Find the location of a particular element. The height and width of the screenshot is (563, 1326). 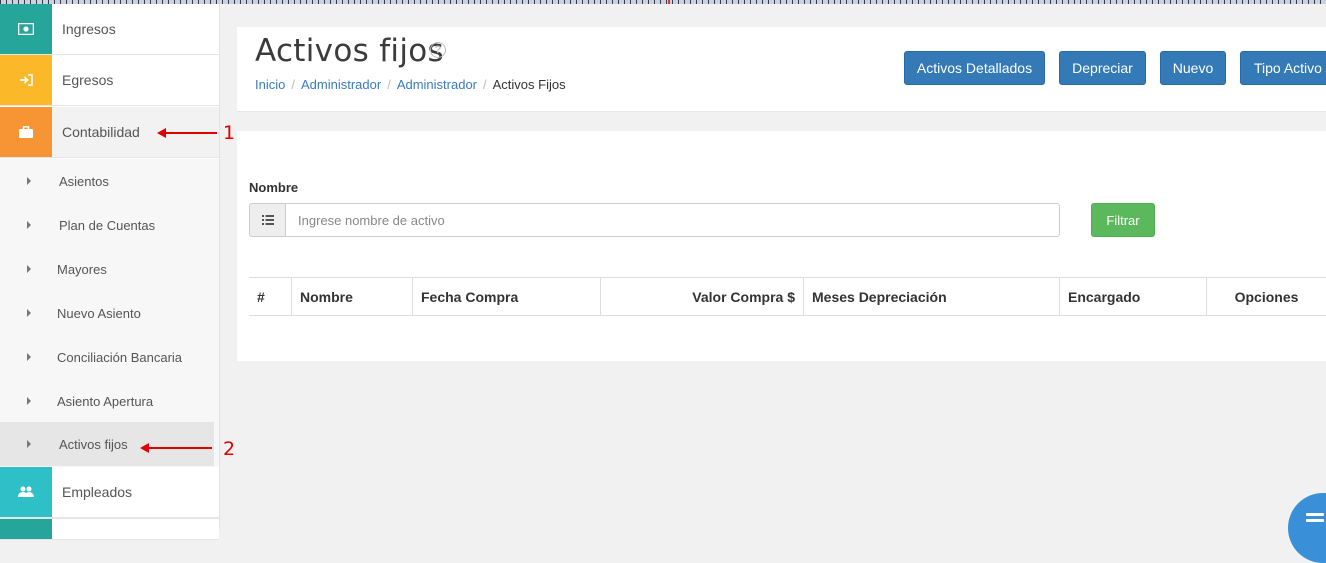

column-header-nombre: Nombre is located at coordinates (351, 296).